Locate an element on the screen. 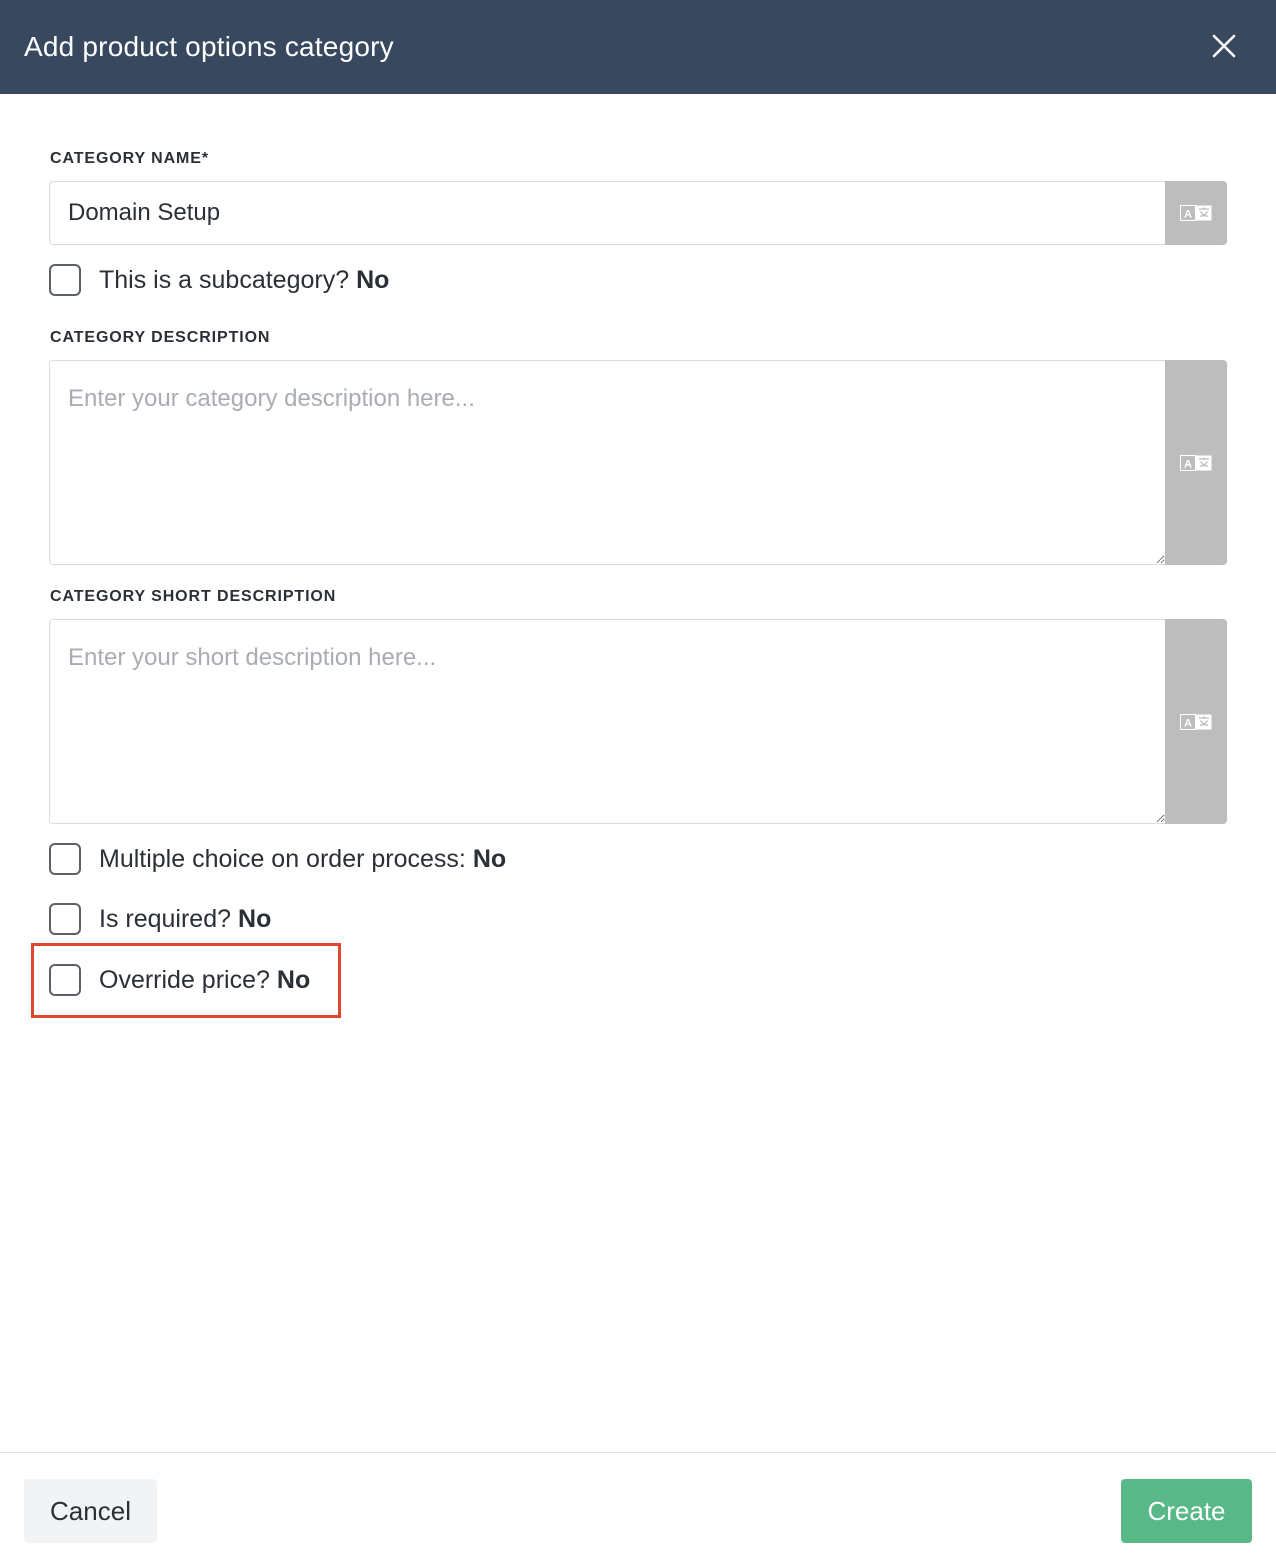 The image size is (1276, 1560). category-name-group: A is located at coordinates (638, 213).